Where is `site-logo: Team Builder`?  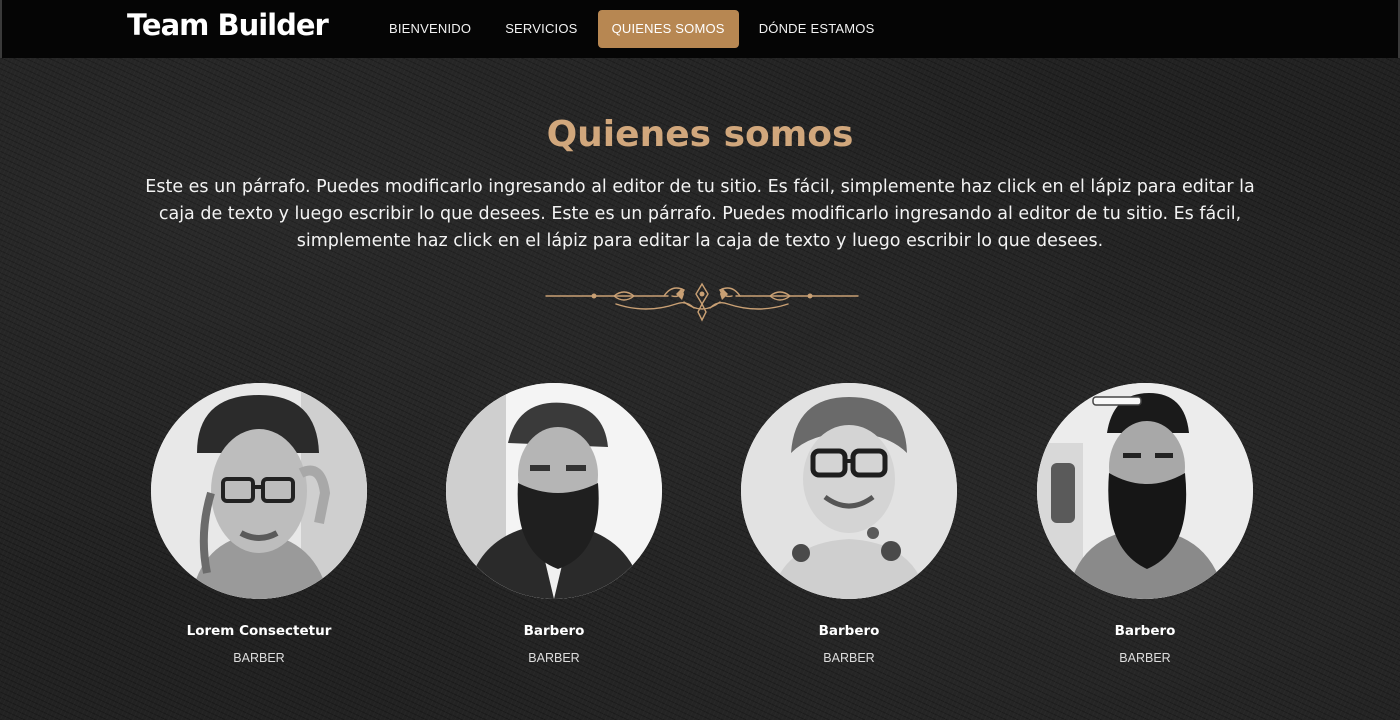
site-logo: Team Builder is located at coordinates (228, 25).